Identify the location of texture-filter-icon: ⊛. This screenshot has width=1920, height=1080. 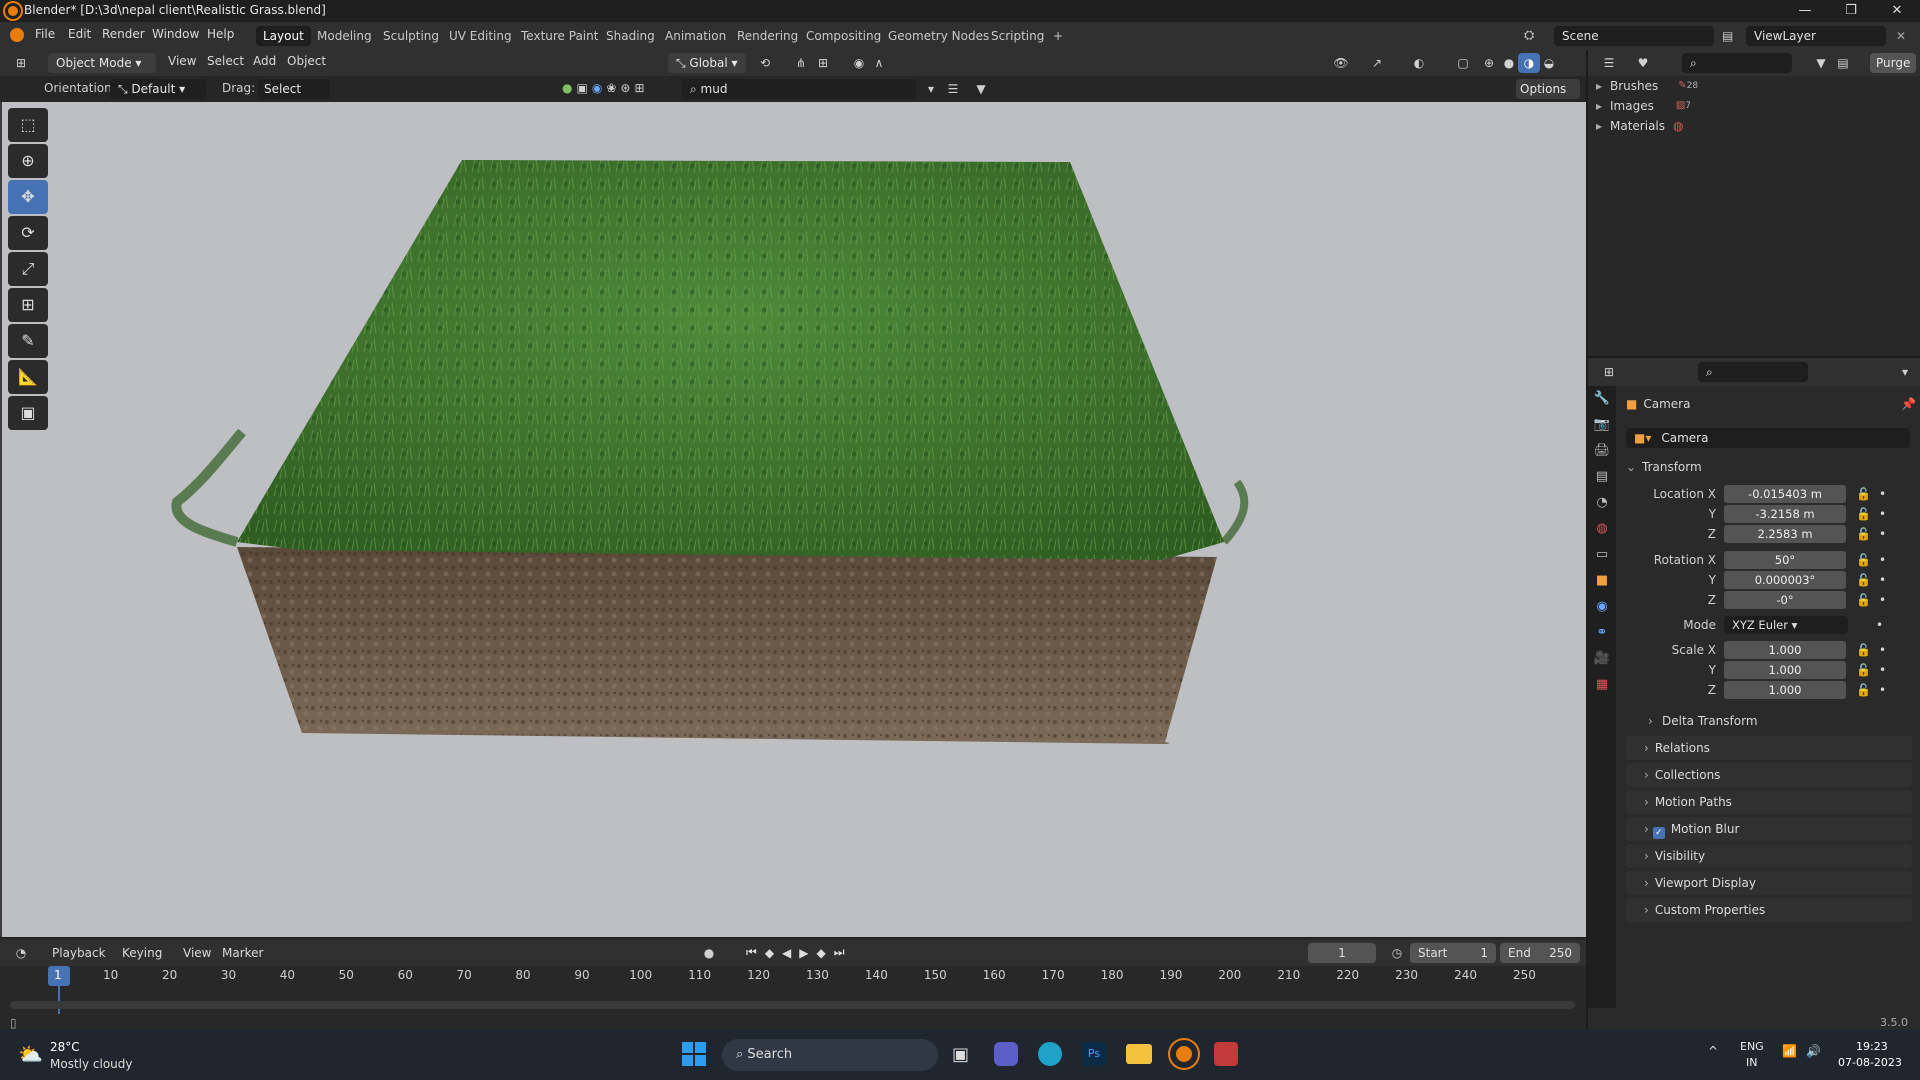
(625, 88).